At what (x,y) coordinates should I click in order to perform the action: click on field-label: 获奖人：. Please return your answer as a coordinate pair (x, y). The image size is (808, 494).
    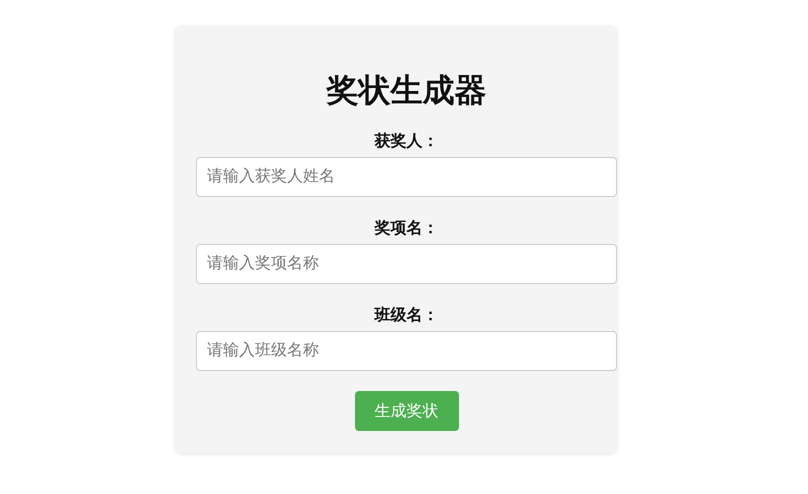
    Looking at the image, I should click on (406, 142).